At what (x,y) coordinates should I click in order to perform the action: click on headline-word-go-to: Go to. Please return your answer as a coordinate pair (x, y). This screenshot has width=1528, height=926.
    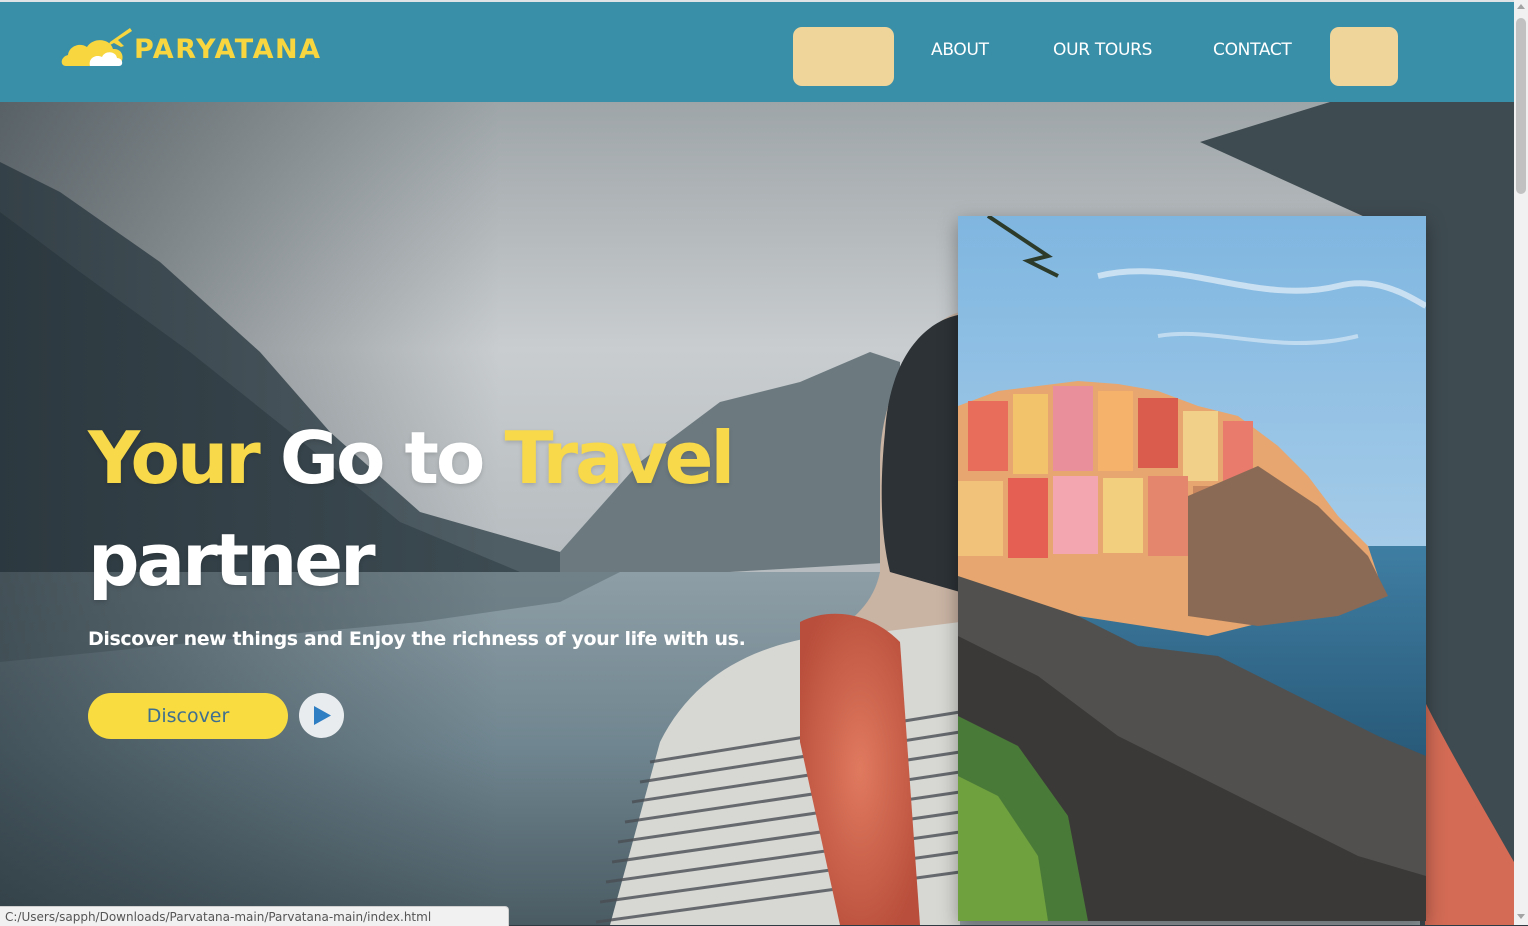
    Looking at the image, I should click on (382, 458).